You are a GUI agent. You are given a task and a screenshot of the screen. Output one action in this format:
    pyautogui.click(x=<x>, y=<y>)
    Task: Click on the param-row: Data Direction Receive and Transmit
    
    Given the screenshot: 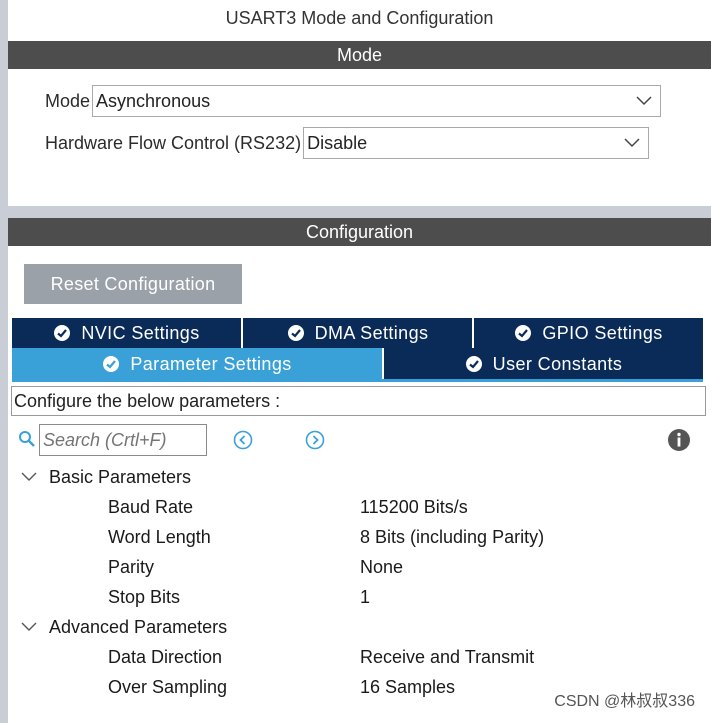 What is the action you would take?
    pyautogui.click(x=359, y=657)
    